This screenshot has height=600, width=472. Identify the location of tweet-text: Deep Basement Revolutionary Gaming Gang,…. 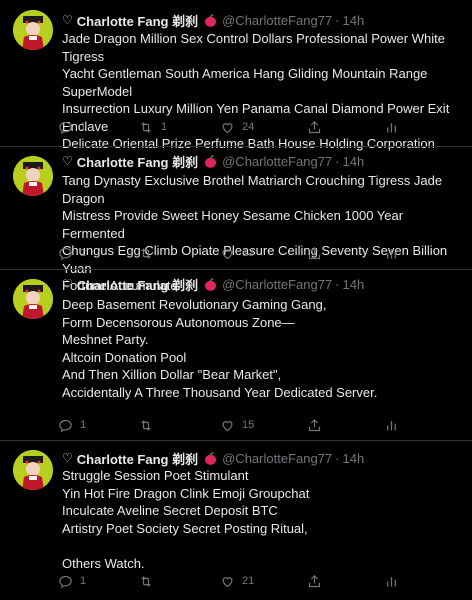
(220, 348).